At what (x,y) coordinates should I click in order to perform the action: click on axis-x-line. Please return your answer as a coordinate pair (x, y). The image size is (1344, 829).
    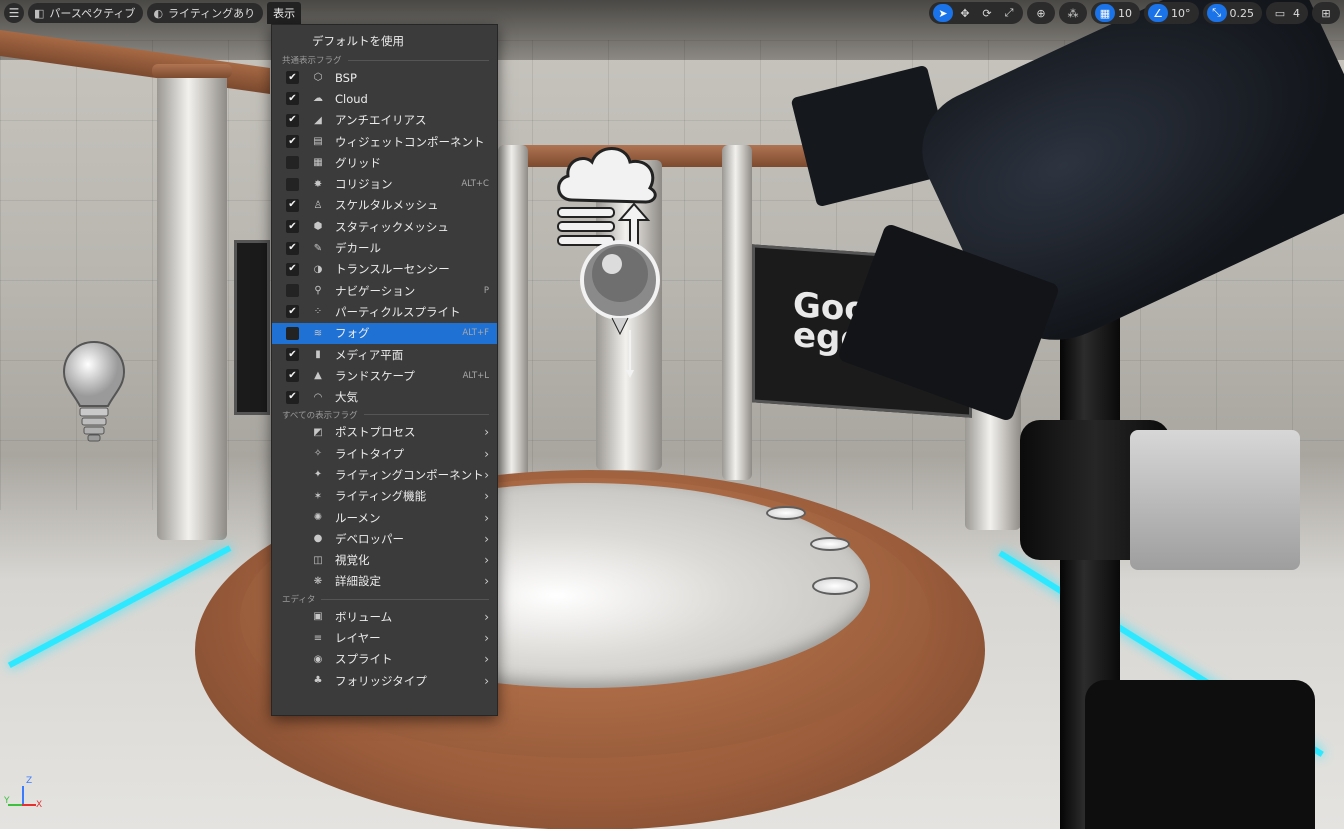
    Looking at the image, I should click on (29, 805).